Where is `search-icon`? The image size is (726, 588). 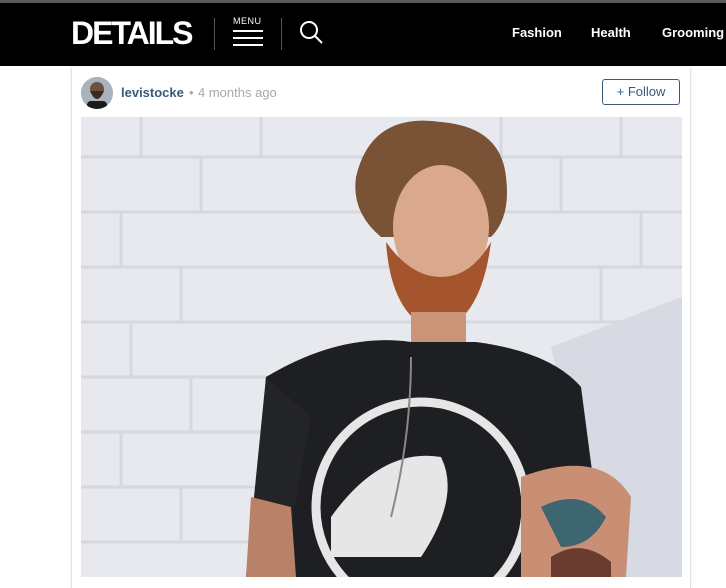
search-icon is located at coordinates (311, 32).